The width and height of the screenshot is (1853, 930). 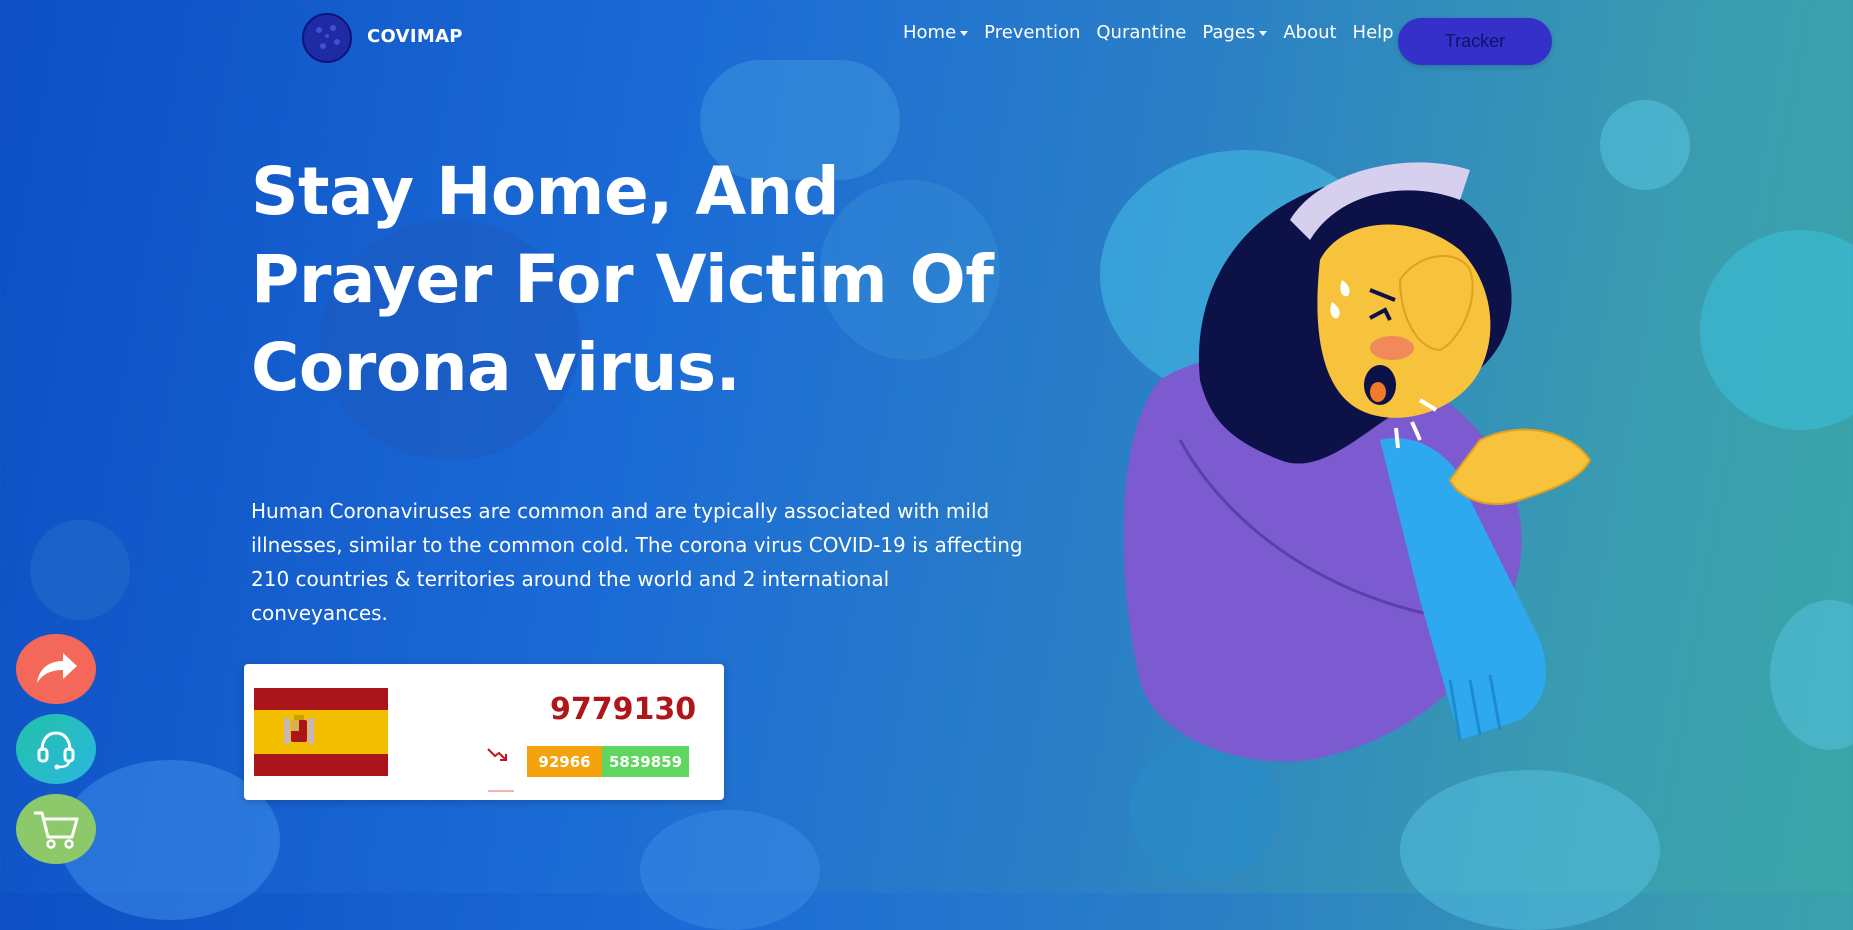 What do you see at coordinates (1475, 41) in the screenshot?
I see `tracker-button: Tracker` at bounding box center [1475, 41].